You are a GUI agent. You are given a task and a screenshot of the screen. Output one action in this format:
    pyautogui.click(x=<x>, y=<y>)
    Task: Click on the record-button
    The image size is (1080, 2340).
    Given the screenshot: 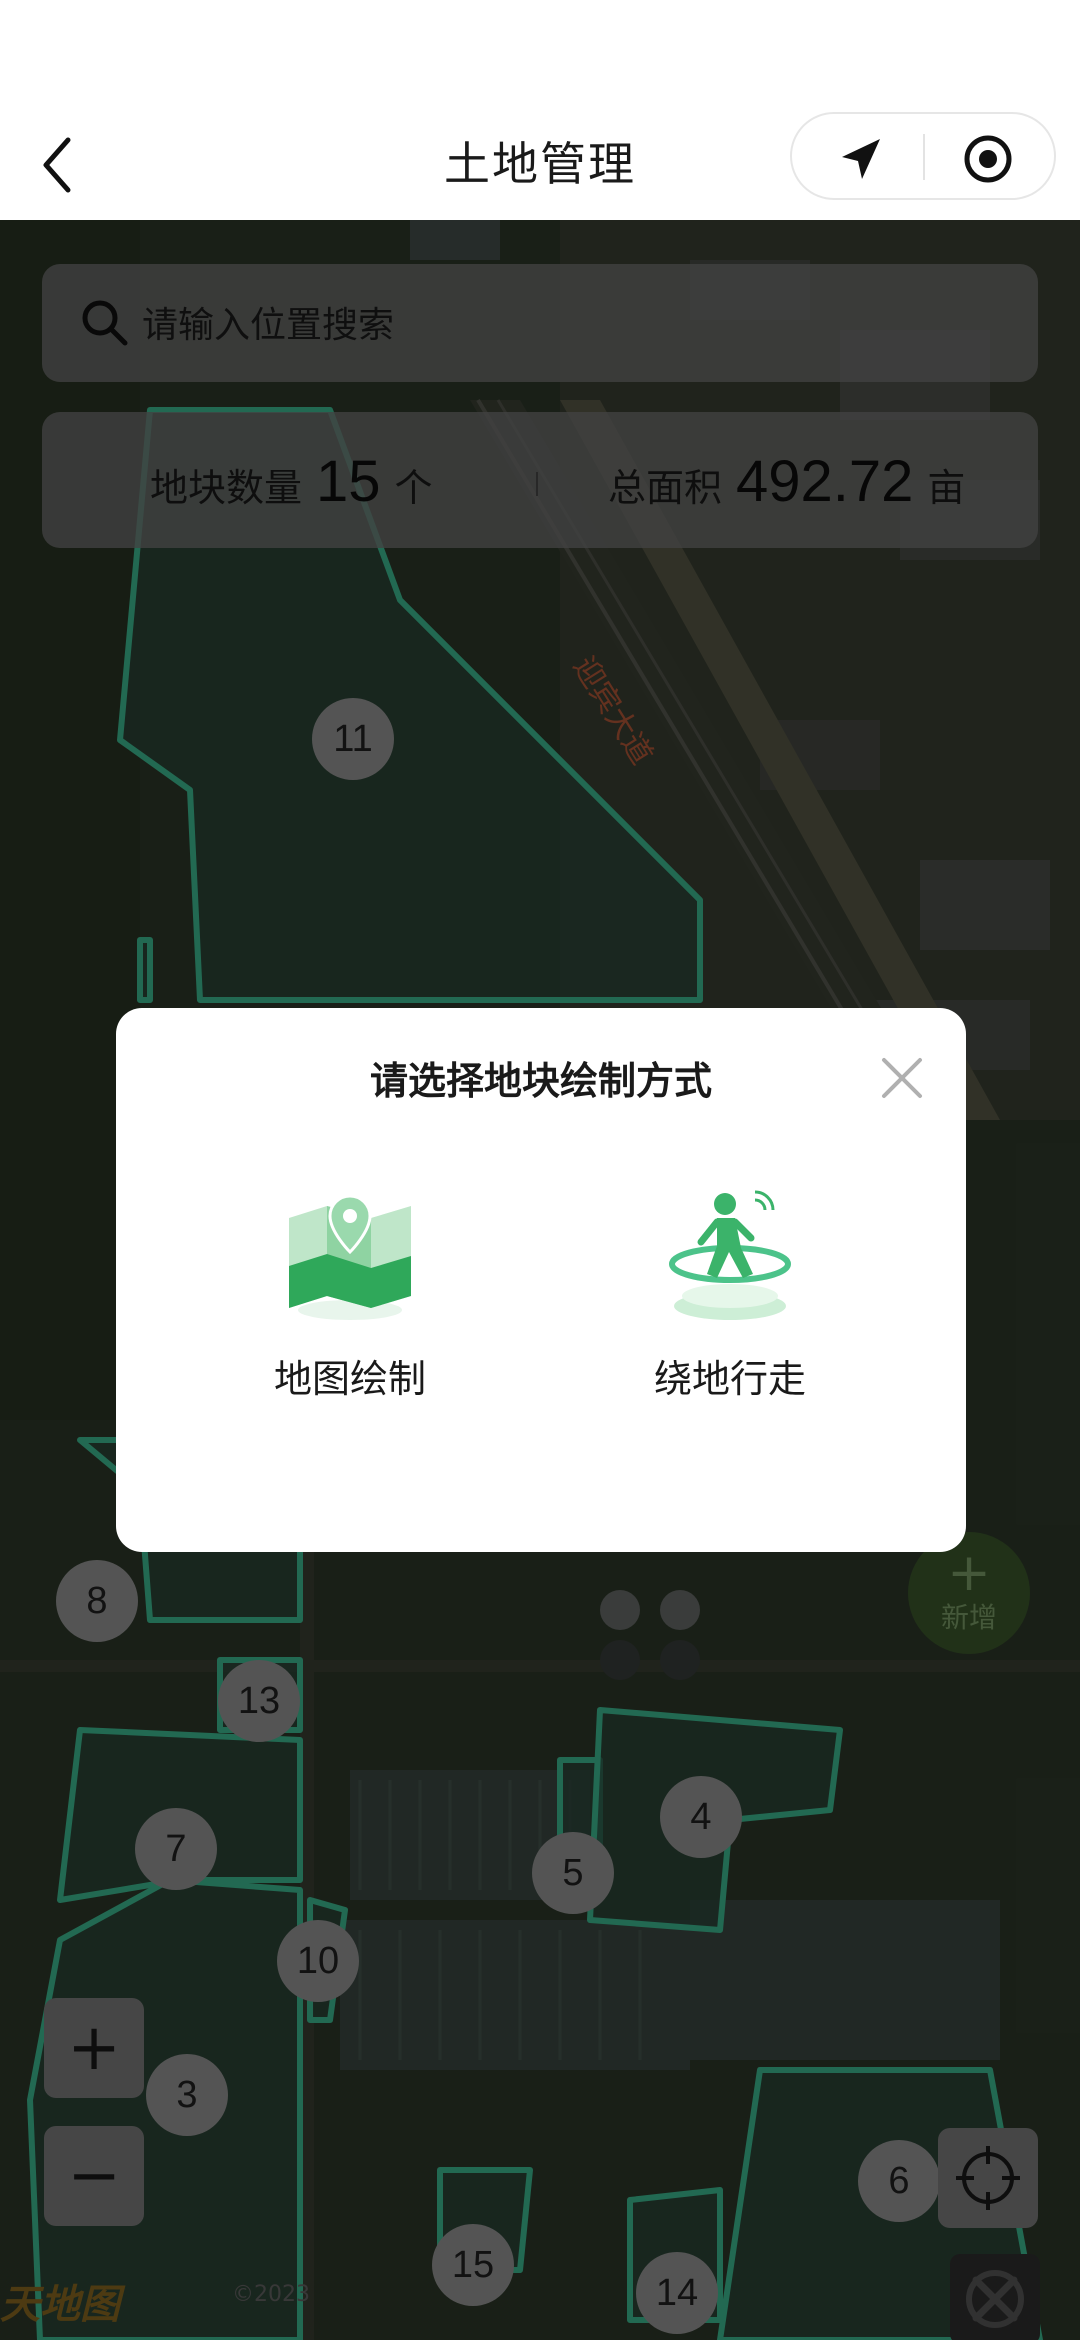 What is the action you would take?
    pyautogui.click(x=988, y=159)
    